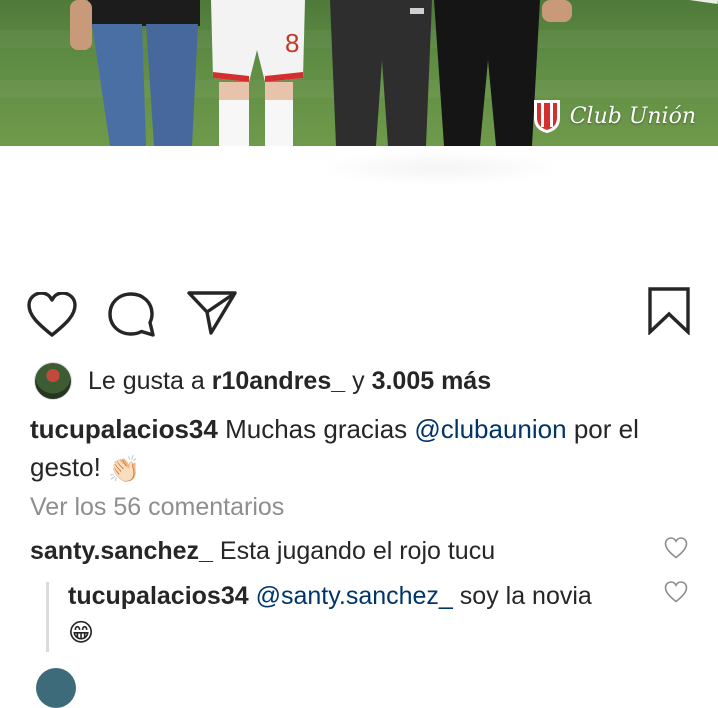 The width and height of the screenshot is (718, 708). I want to click on clapping-emoji: 👏🏻, so click(124, 469).